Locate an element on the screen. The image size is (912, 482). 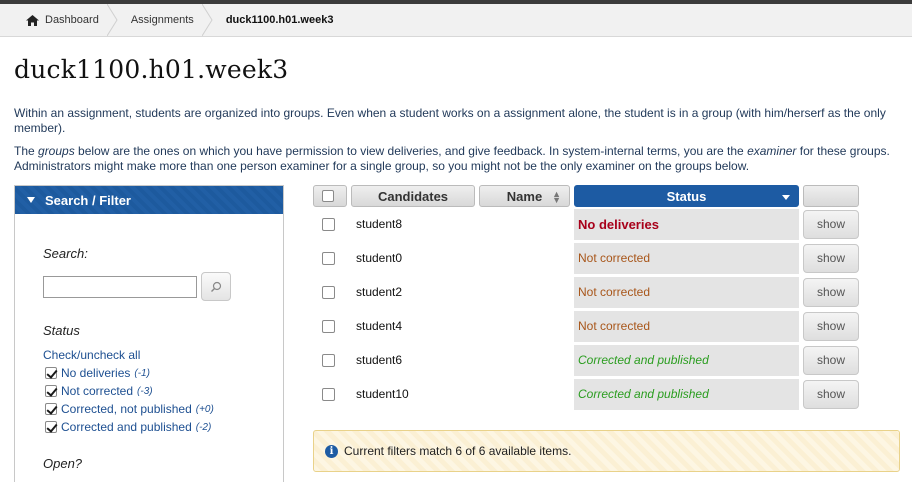
filter-corrected-not-published: Corrected, not published (+0) is located at coordinates (129, 409).